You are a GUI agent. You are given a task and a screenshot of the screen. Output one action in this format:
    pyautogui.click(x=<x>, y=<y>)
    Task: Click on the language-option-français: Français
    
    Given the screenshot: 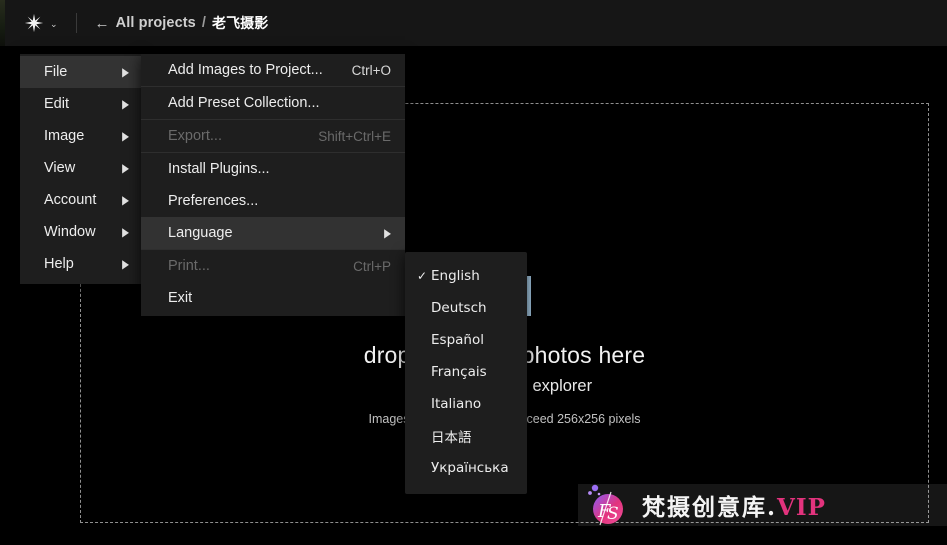 What is the action you would take?
    pyautogui.click(x=466, y=372)
    